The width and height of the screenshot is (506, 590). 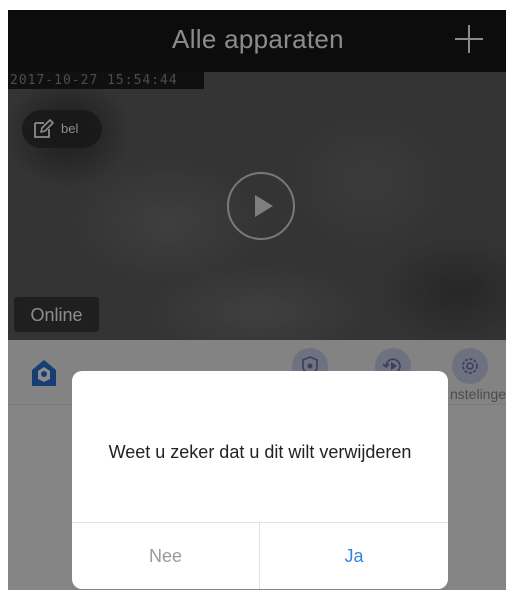 I want to click on cancel-button: Nee, so click(x=165, y=556).